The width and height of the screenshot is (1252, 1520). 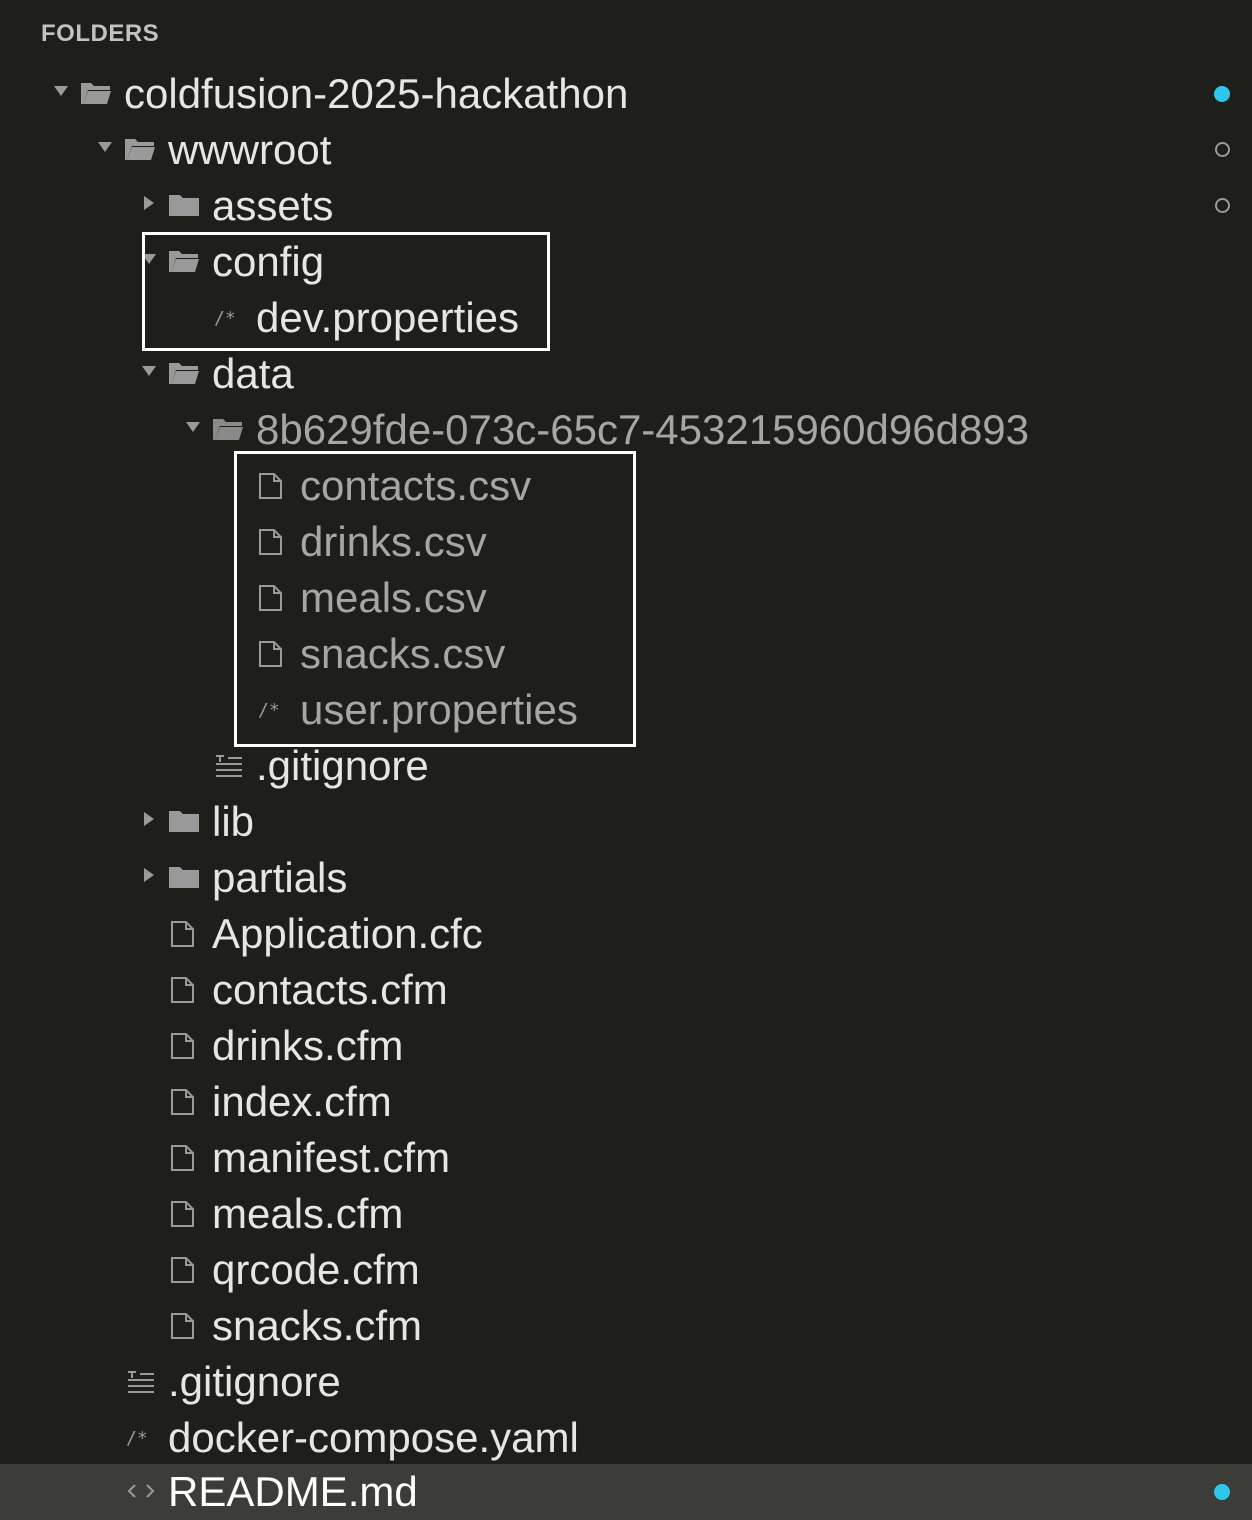 I want to click on tree-item-label: drinks.csv, so click(x=393, y=541).